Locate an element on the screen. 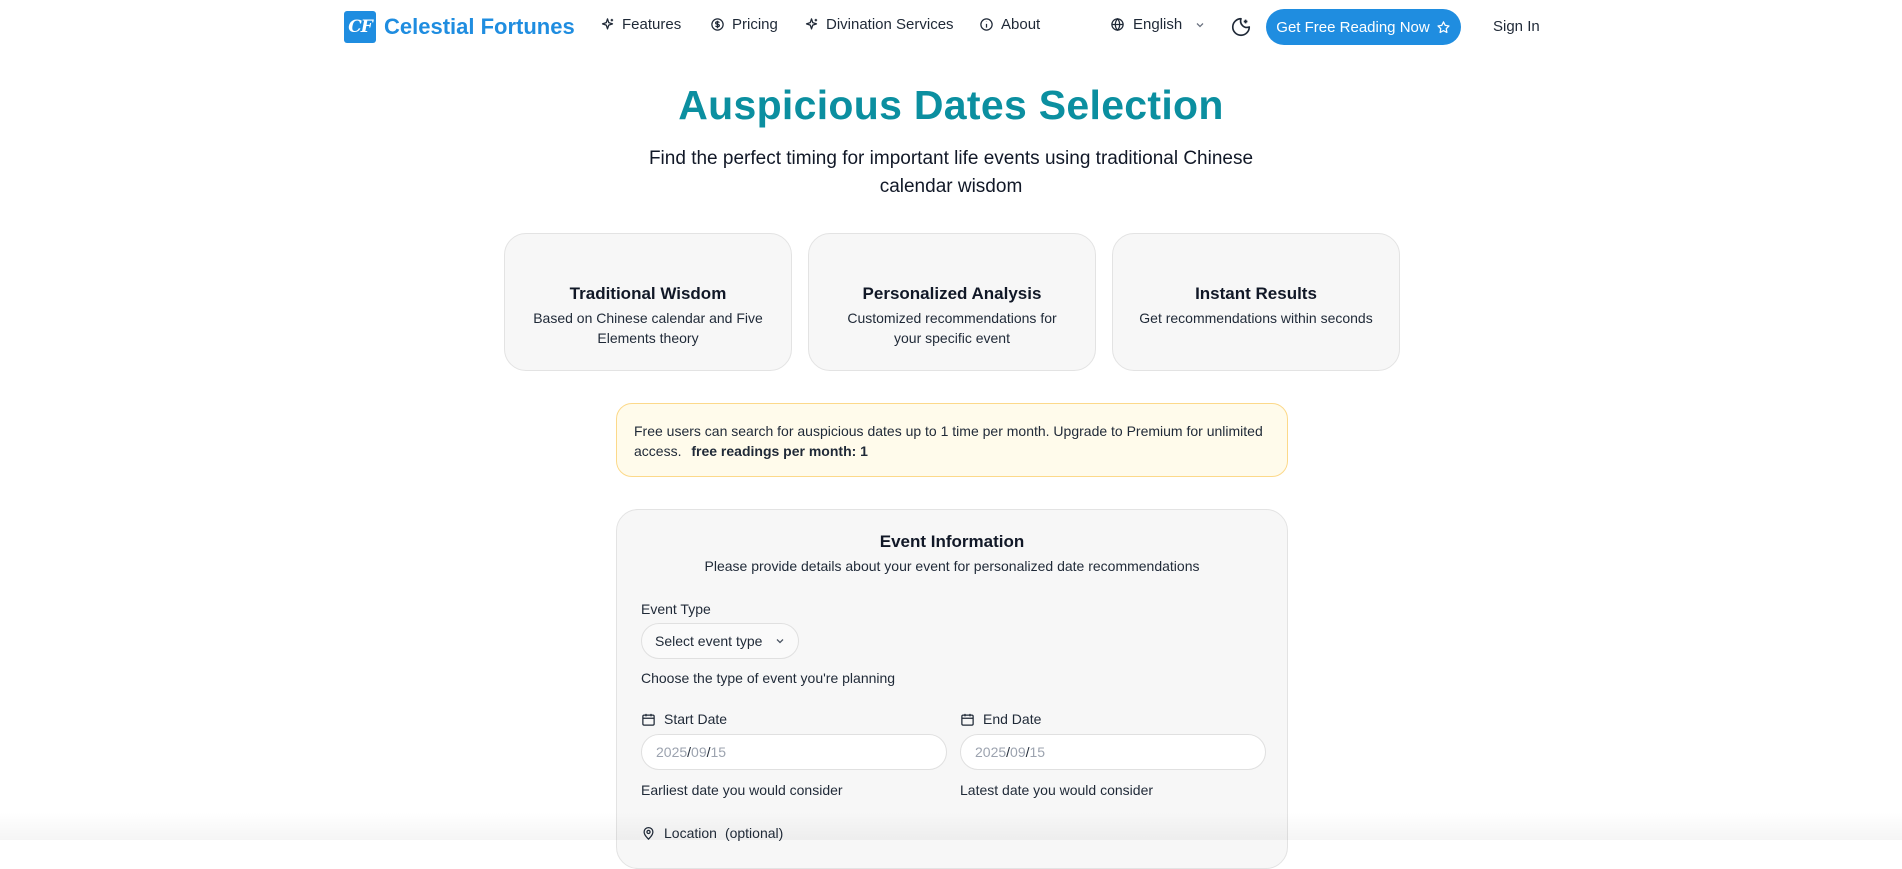 This screenshot has width=1902, height=869. nav-pricing-label: Pricing is located at coordinates (755, 24).